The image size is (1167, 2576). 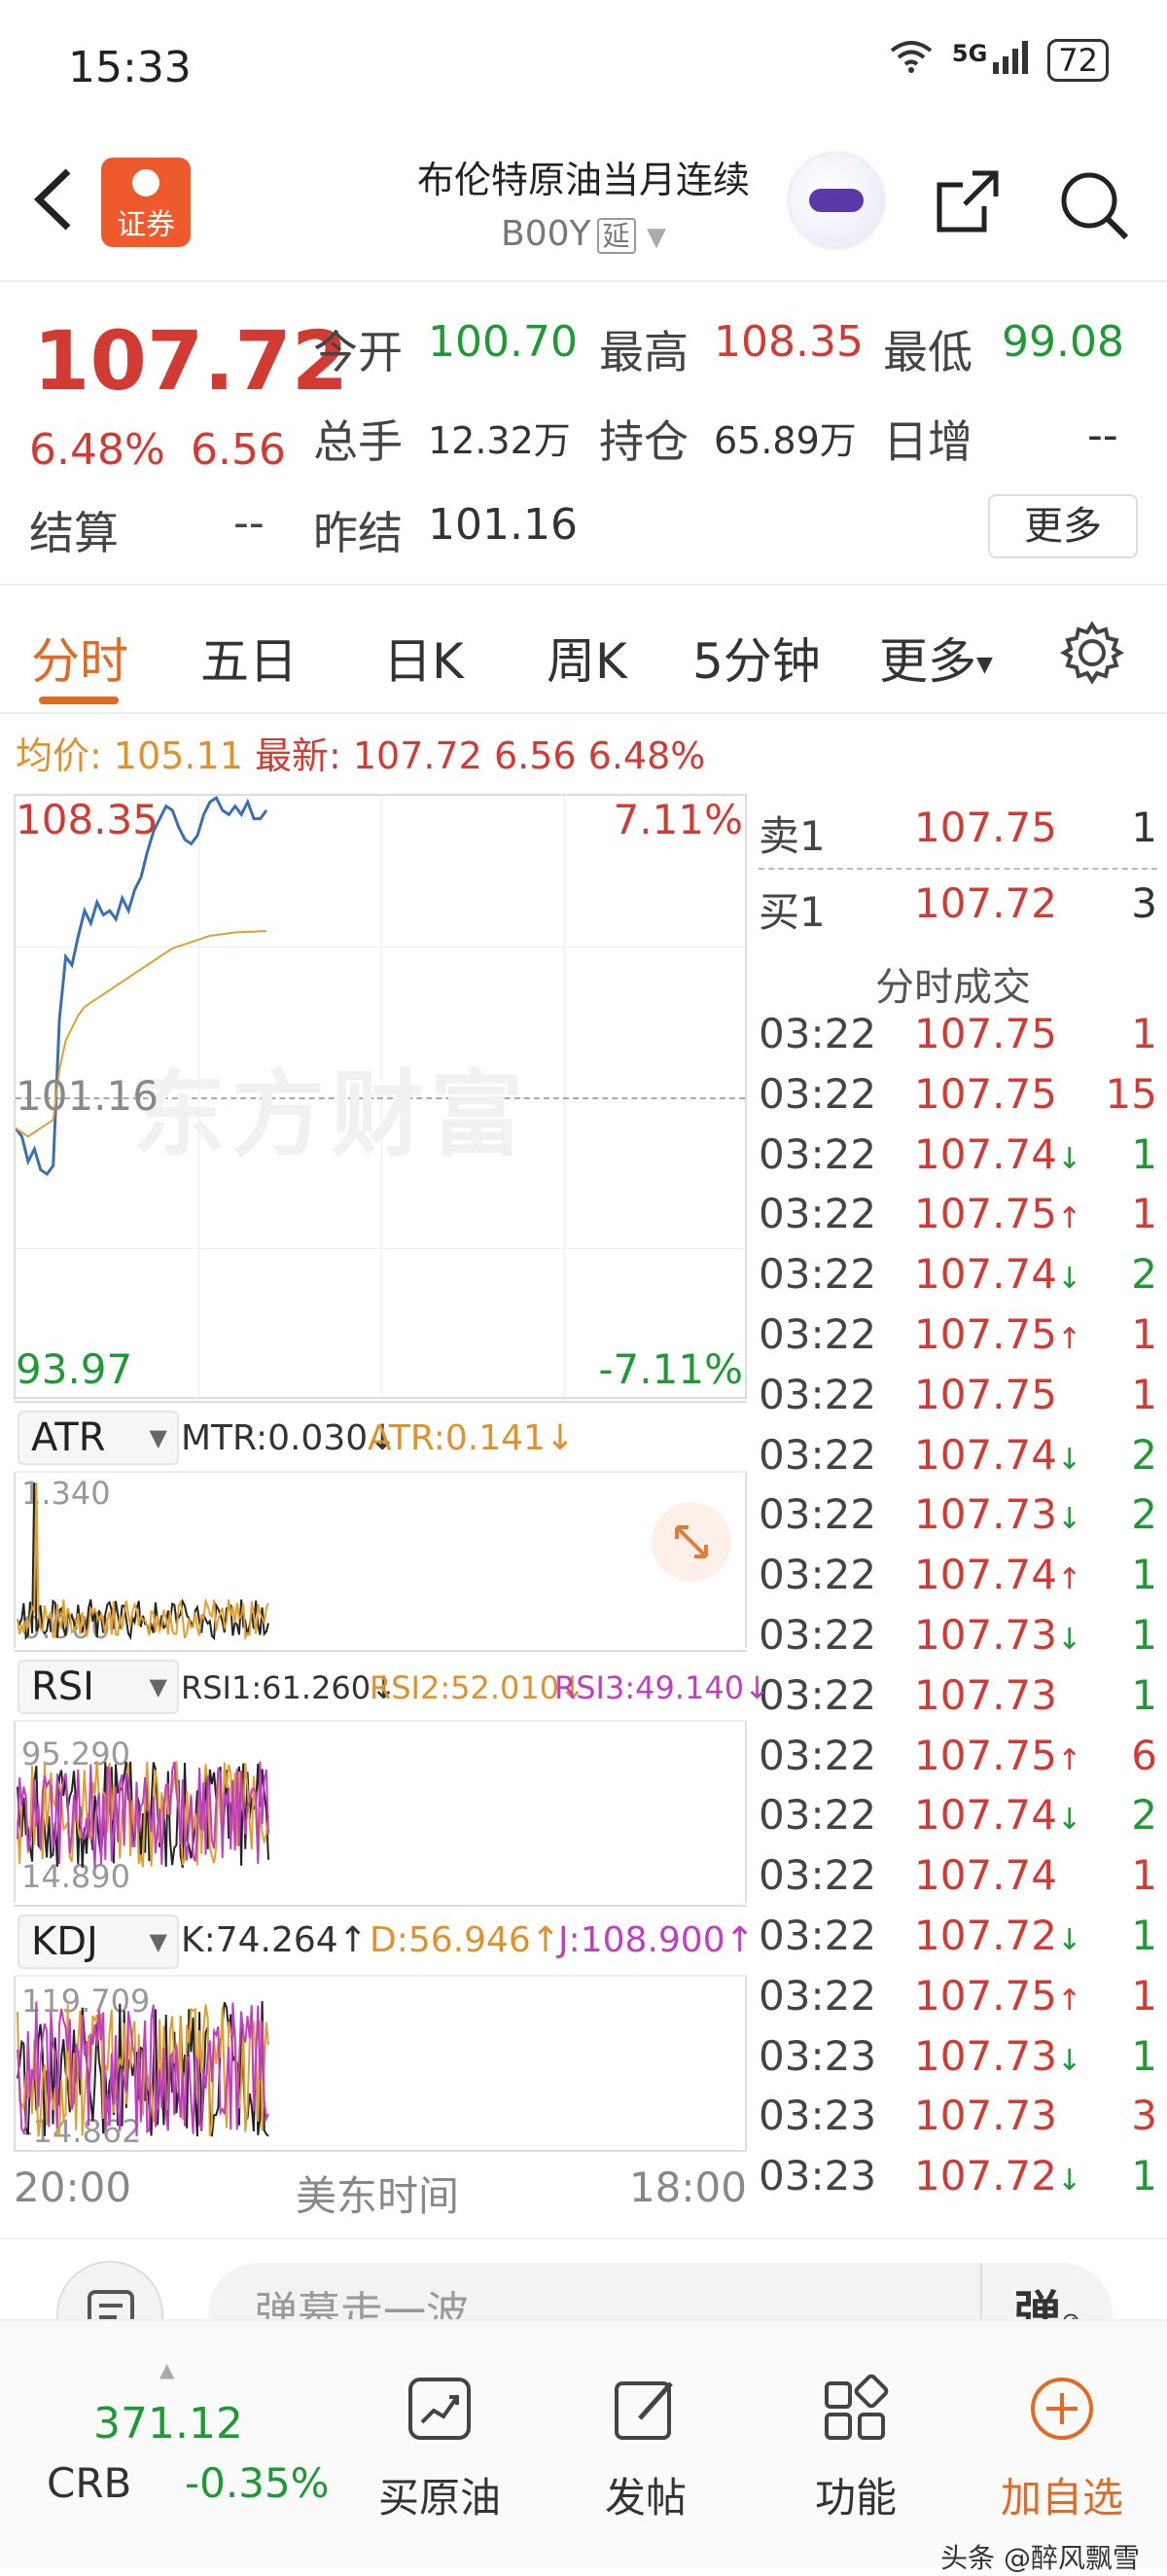 I want to click on delay-tag: 延, so click(x=616, y=236).